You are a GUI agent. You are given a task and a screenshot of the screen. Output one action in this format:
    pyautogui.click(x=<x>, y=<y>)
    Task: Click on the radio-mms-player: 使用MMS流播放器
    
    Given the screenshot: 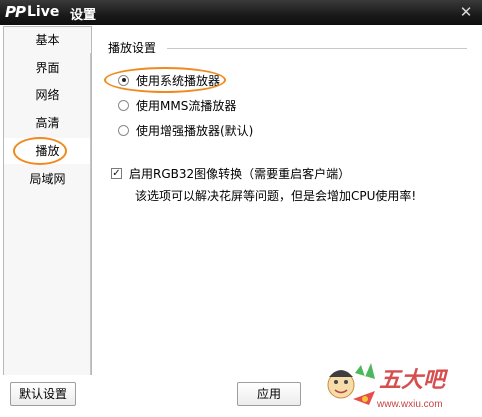 What is the action you would take?
    pyautogui.click(x=177, y=105)
    